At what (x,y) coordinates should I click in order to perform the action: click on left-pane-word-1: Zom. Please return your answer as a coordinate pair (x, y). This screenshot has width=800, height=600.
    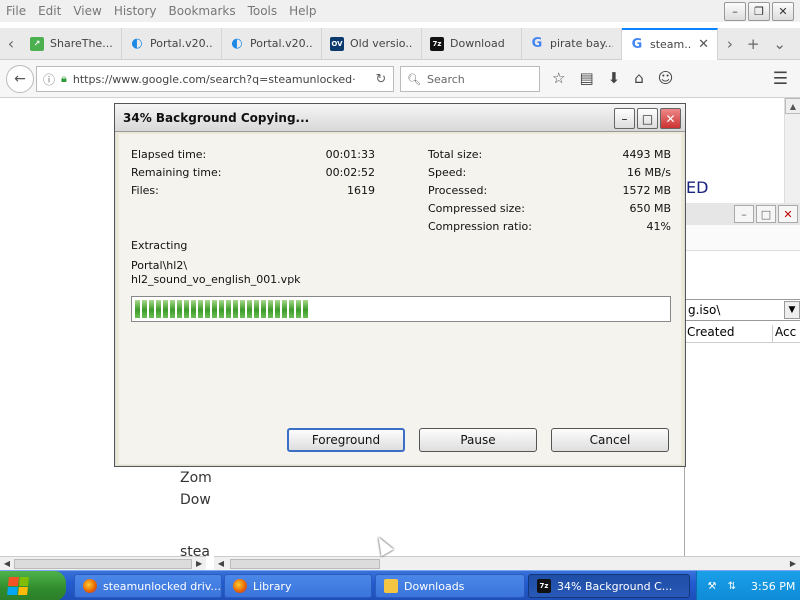
    Looking at the image, I should click on (196, 478).